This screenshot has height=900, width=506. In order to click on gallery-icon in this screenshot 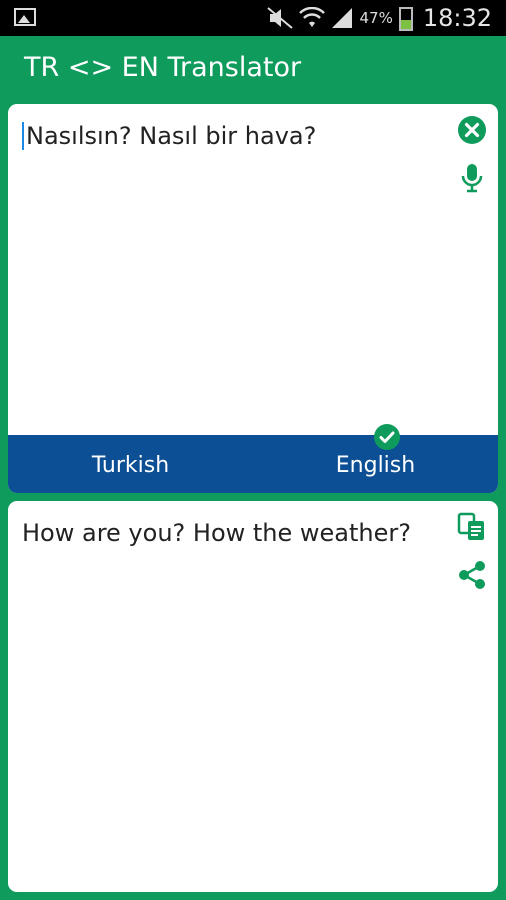, I will do `click(25, 17)`.